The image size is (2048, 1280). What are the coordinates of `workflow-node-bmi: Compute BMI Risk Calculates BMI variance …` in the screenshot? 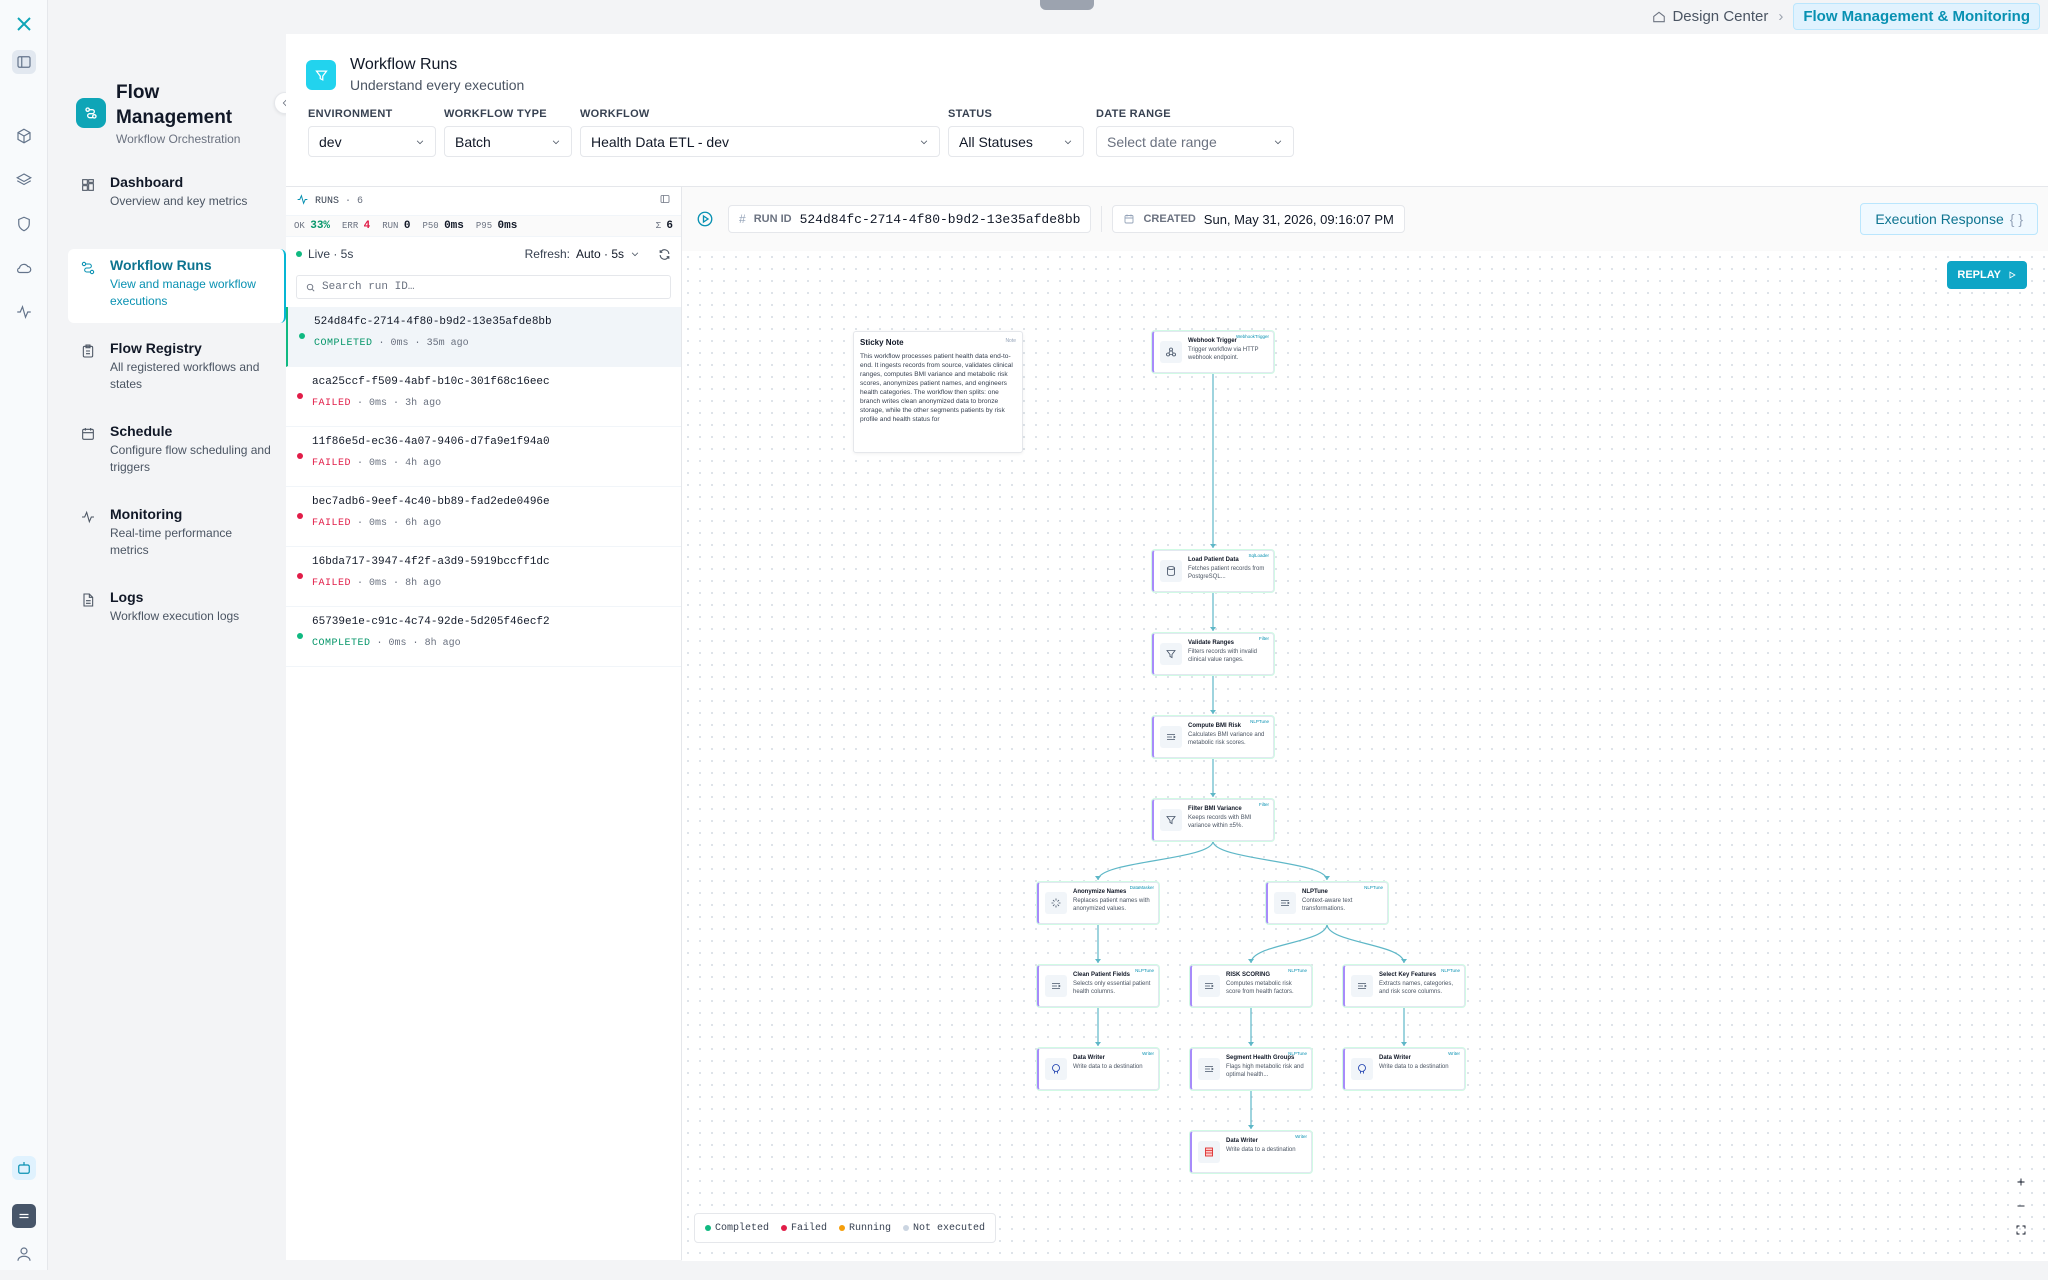 It's located at (1213, 737).